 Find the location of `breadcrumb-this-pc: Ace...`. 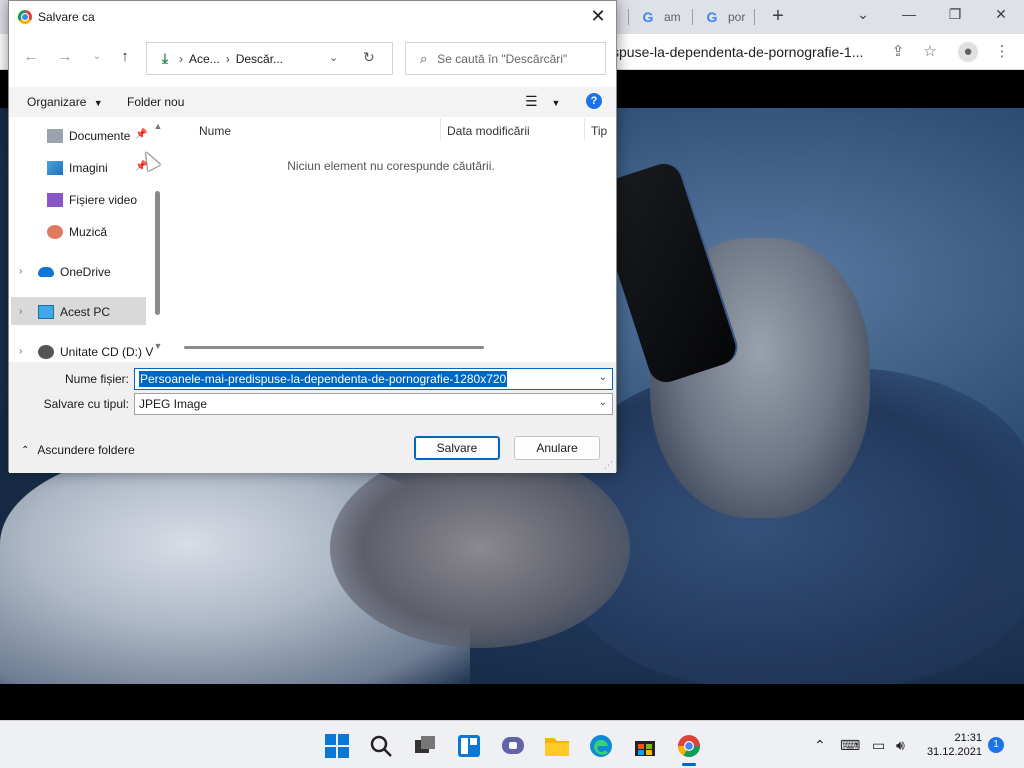

breadcrumb-this-pc: Ace... is located at coordinates (204, 59).